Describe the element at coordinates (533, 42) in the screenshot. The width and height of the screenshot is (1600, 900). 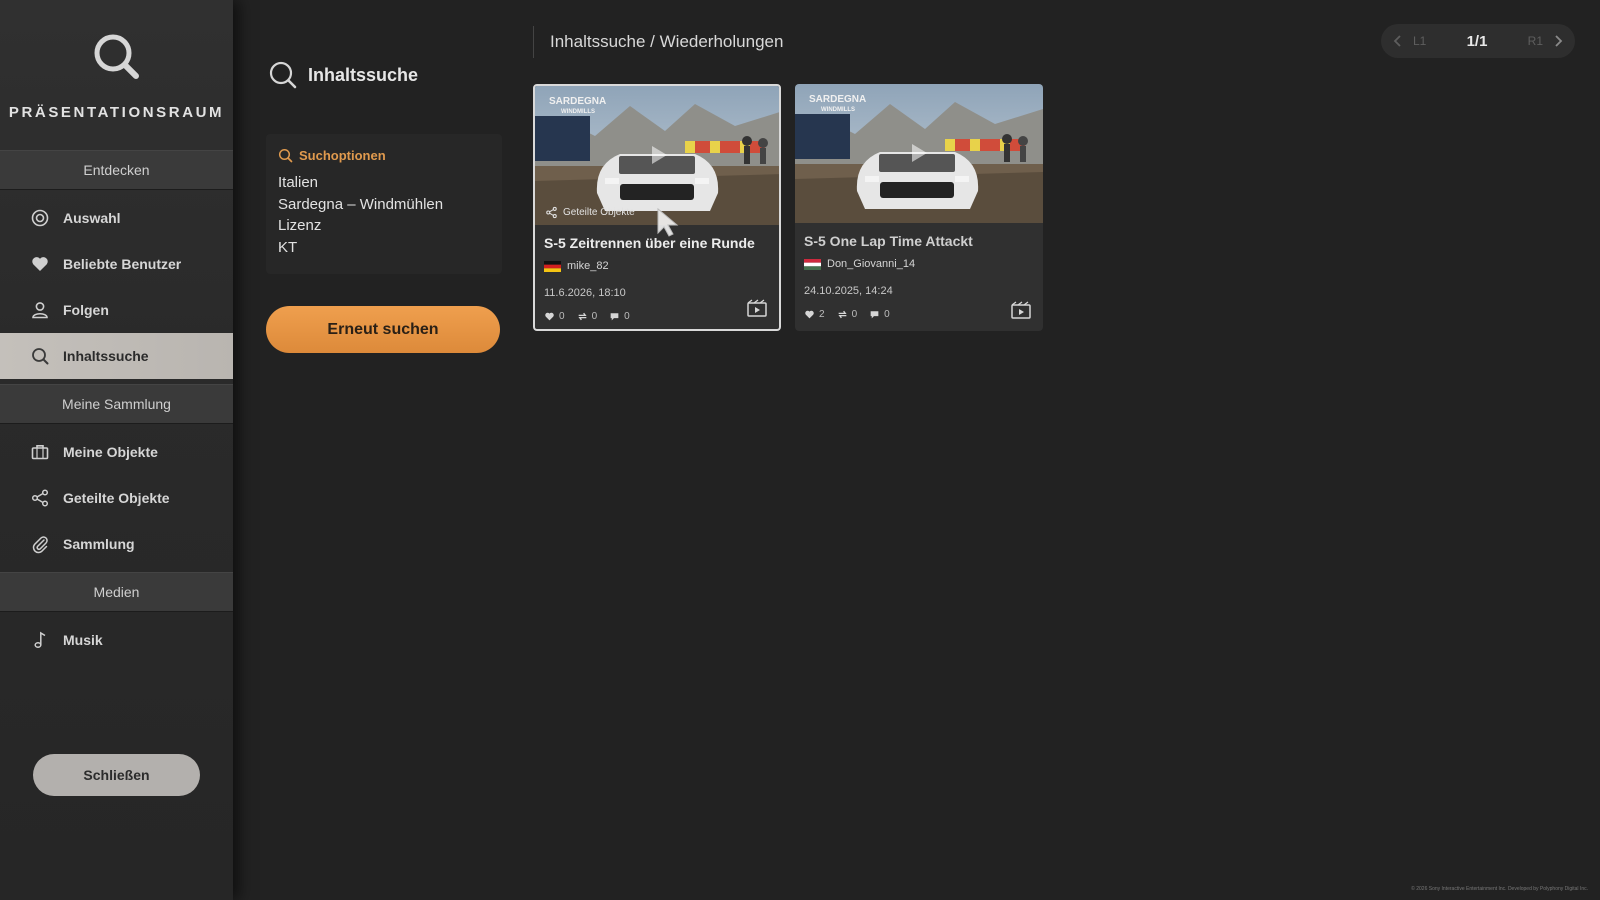
I see `header-divider` at that location.